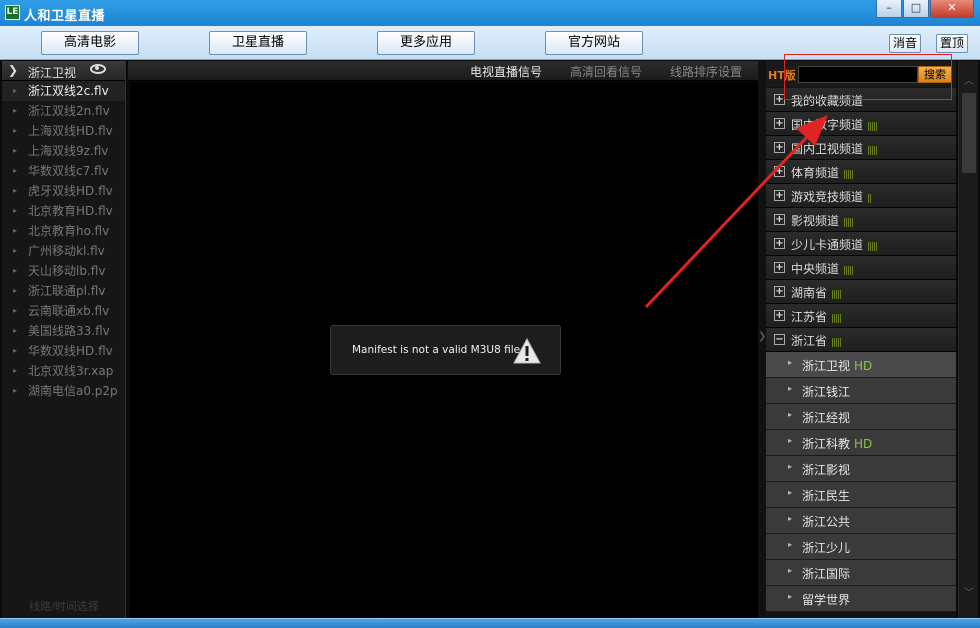 The height and width of the screenshot is (628, 980). I want to click on category-name: 国内卫视频道, so click(827, 149).